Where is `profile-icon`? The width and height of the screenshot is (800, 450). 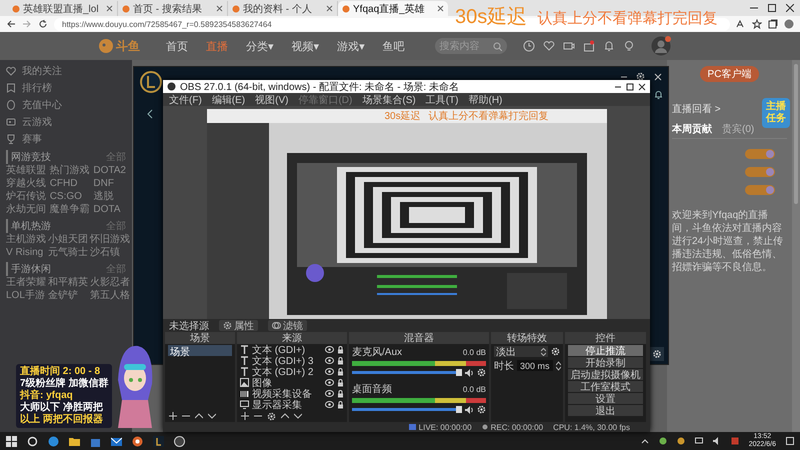 profile-icon is located at coordinates (789, 24).